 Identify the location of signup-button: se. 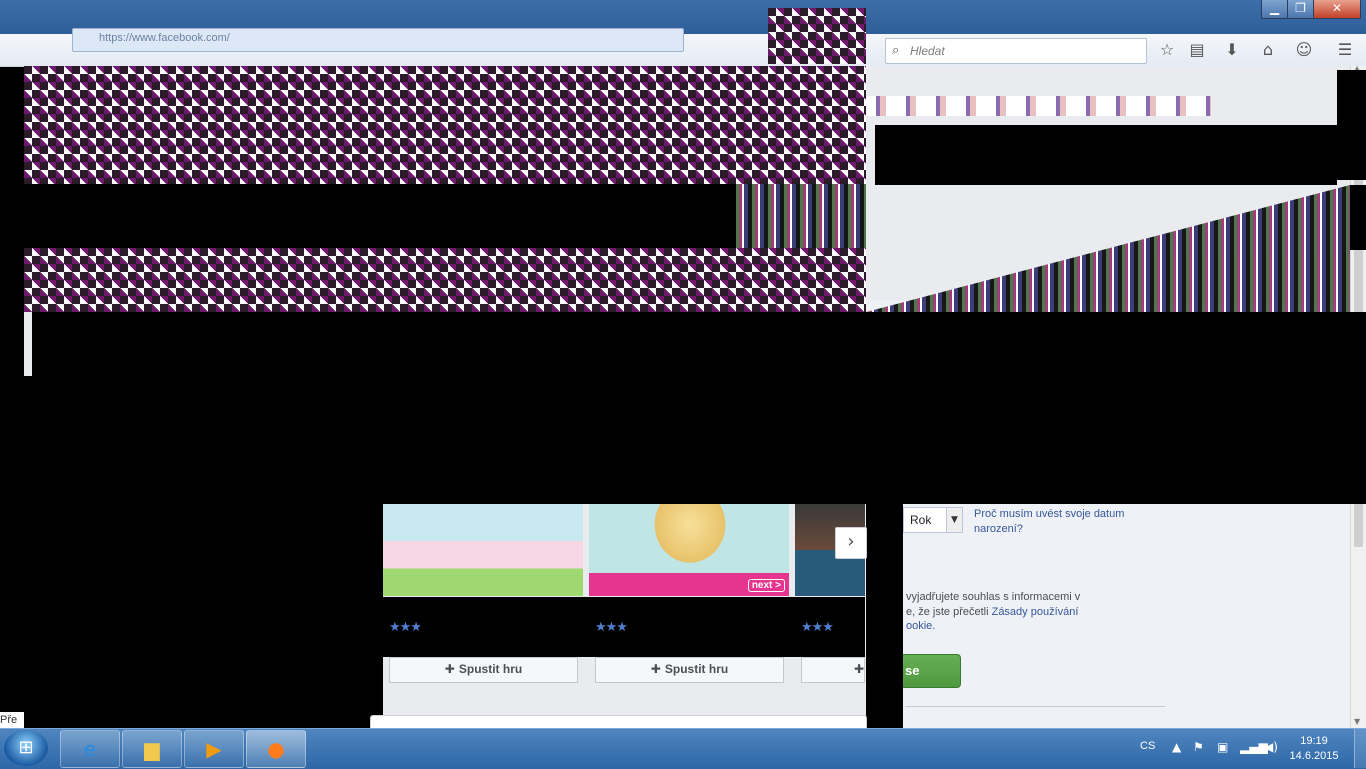
(932, 671).